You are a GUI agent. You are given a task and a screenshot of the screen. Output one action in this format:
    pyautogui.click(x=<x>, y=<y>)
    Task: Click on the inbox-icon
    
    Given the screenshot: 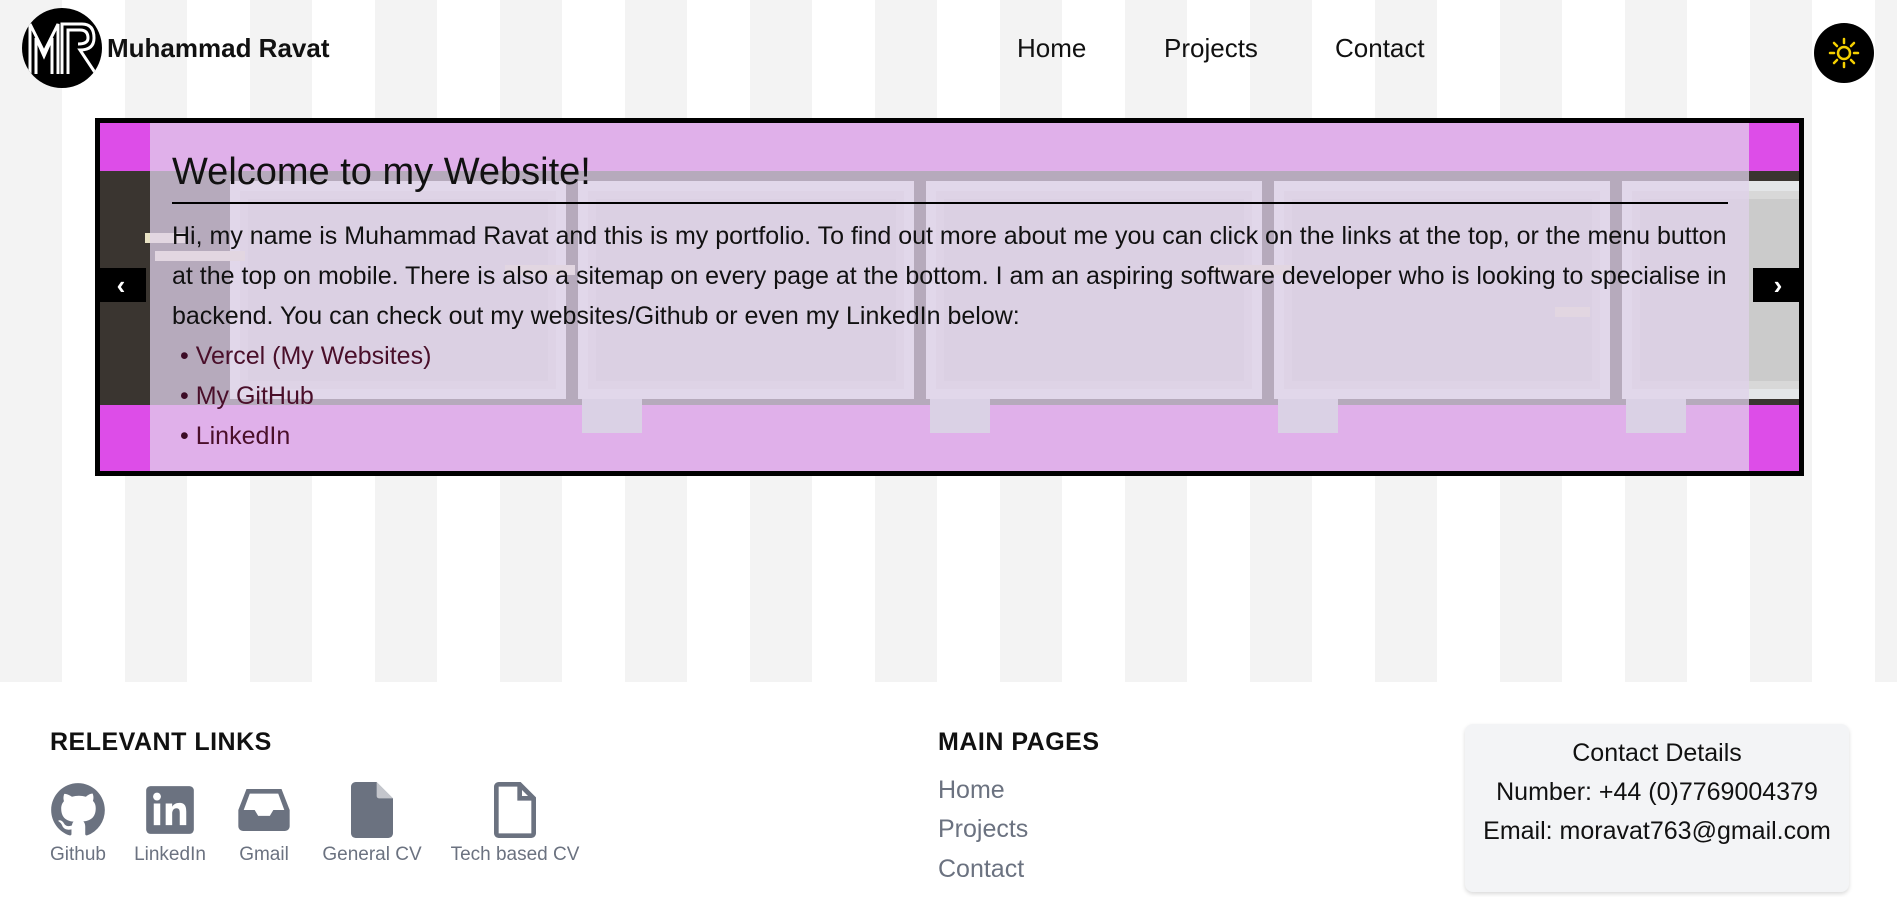 What is the action you would take?
    pyautogui.click(x=264, y=810)
    